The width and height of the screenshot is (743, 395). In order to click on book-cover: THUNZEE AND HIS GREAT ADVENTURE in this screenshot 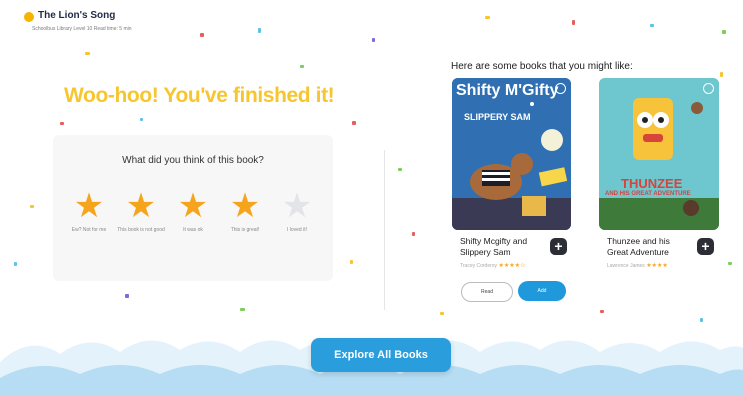, I will do `click(659, 154)`.